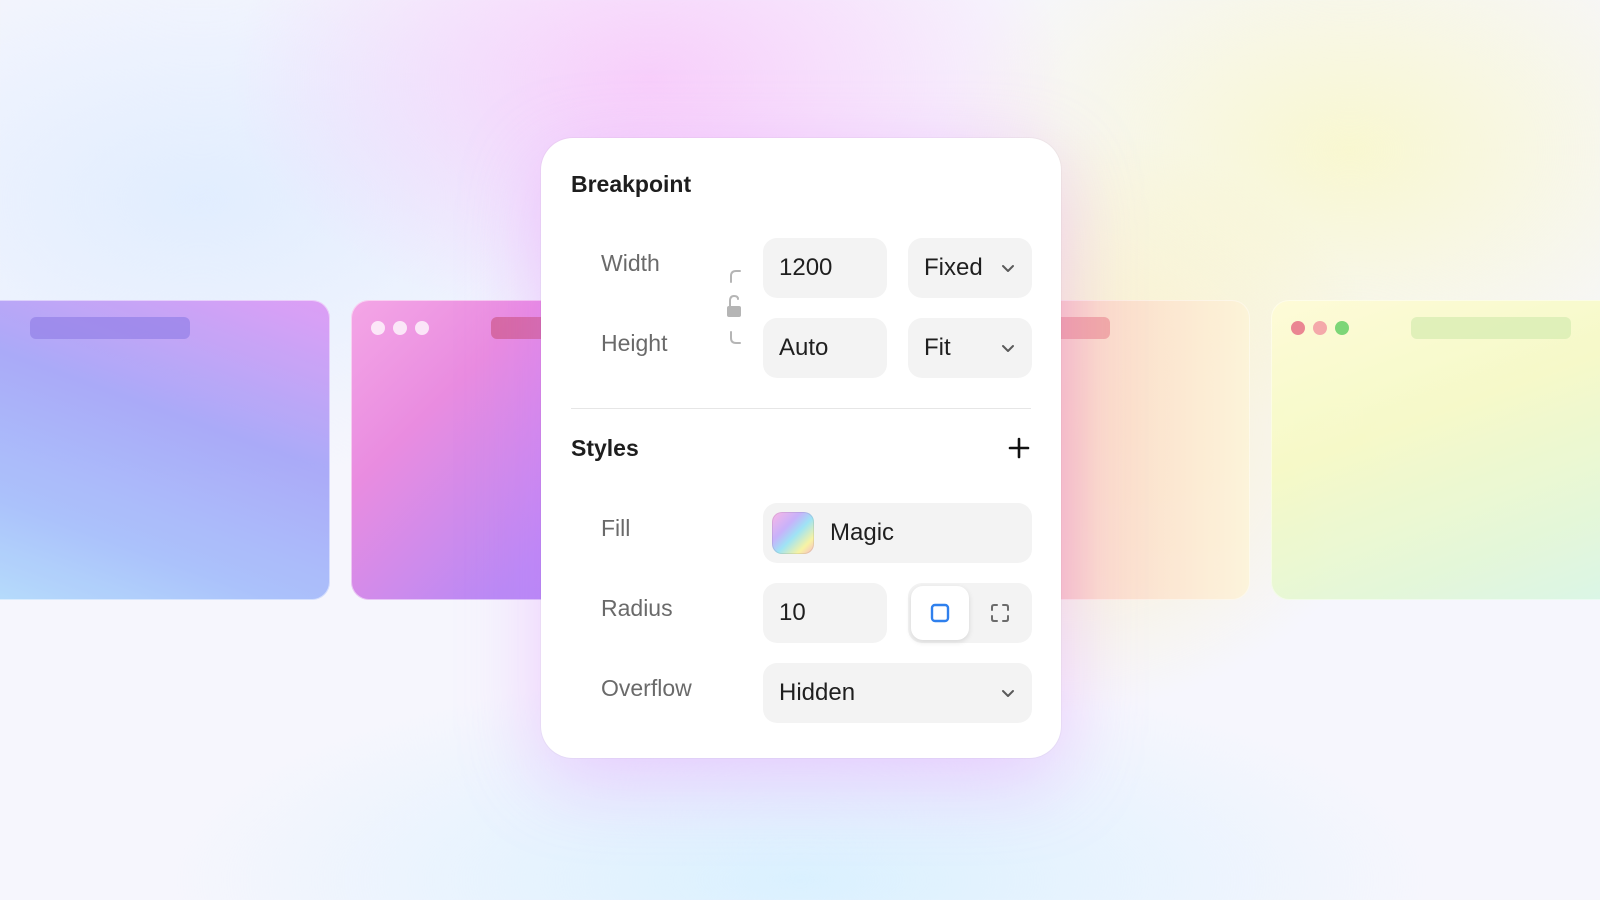 This screenshot has height=900, width=1600. I want to click on plus-icon, so click(1019, 448).